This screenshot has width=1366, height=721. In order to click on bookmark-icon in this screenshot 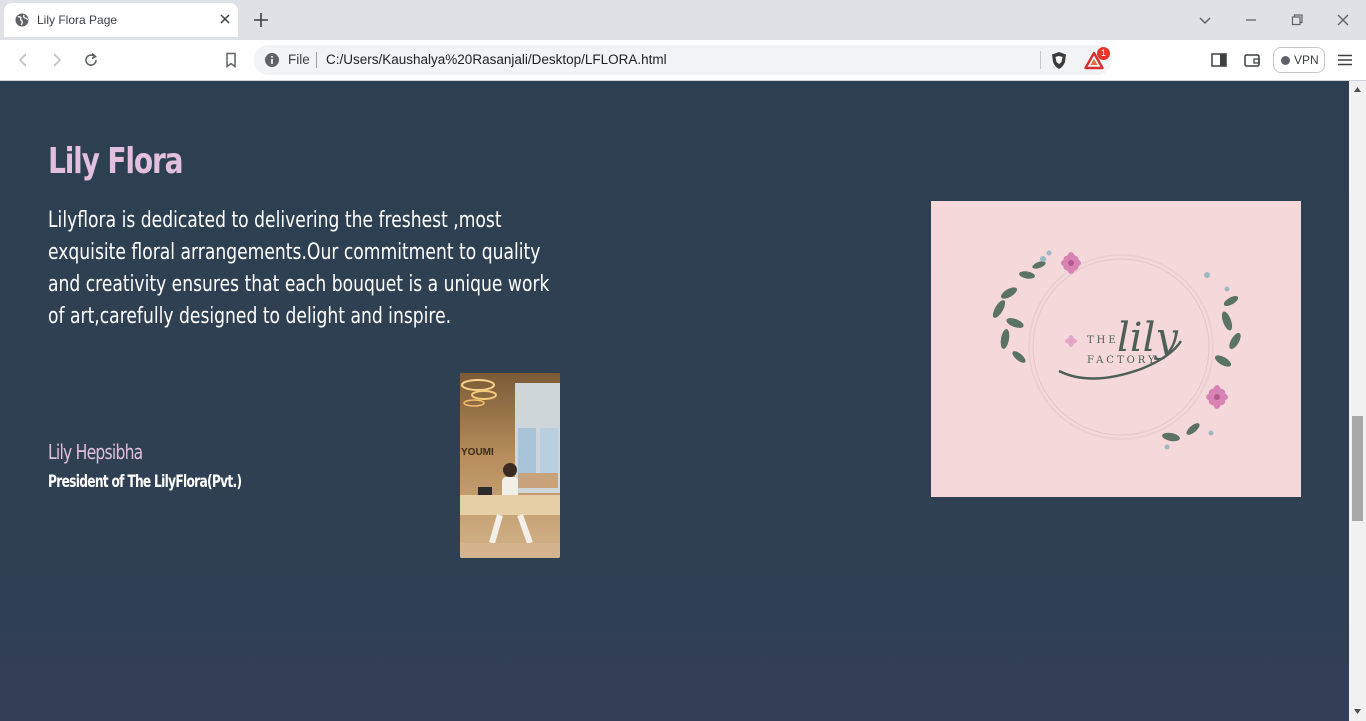, I will do `click(231, 60)`.